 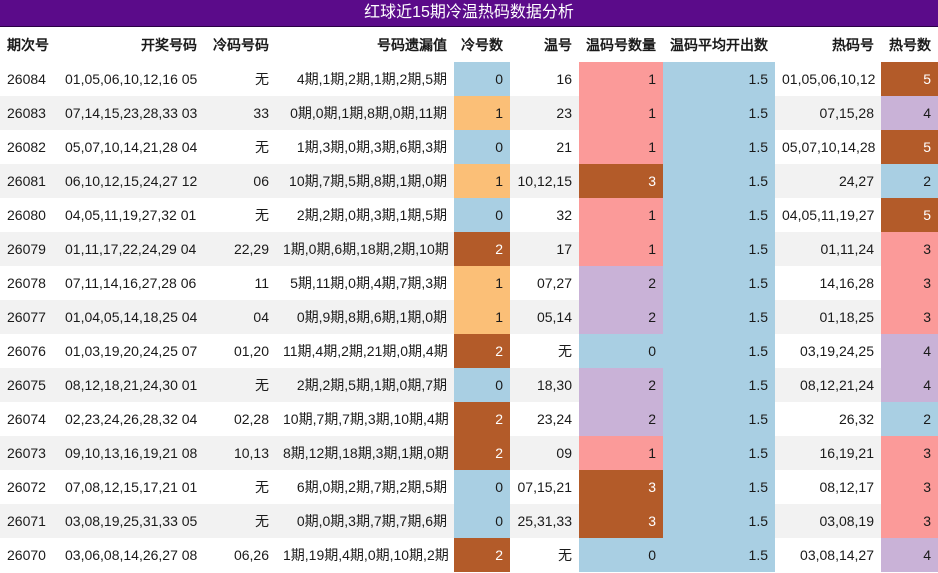 What do you see at coordinates (29, 419) in the screenshot?
I see `cell-issue: 26074` at bounding box center [29, 419].